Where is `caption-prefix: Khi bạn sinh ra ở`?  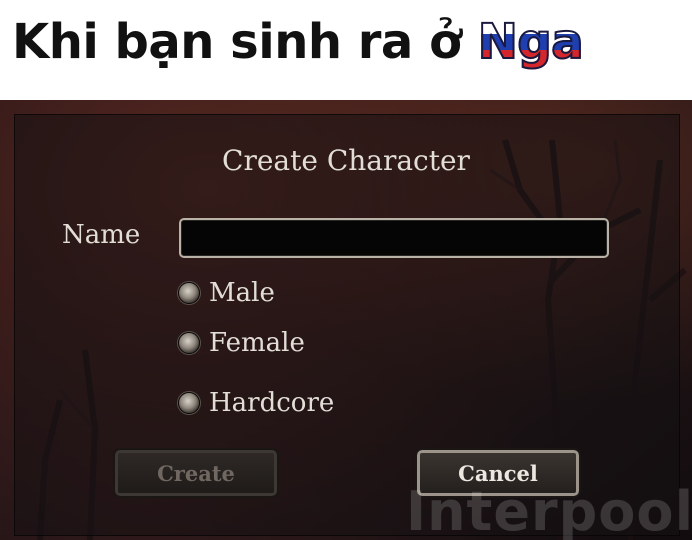
caption-prefix: Khi bạn sinh ra ở is located at coordinates (245, 42).